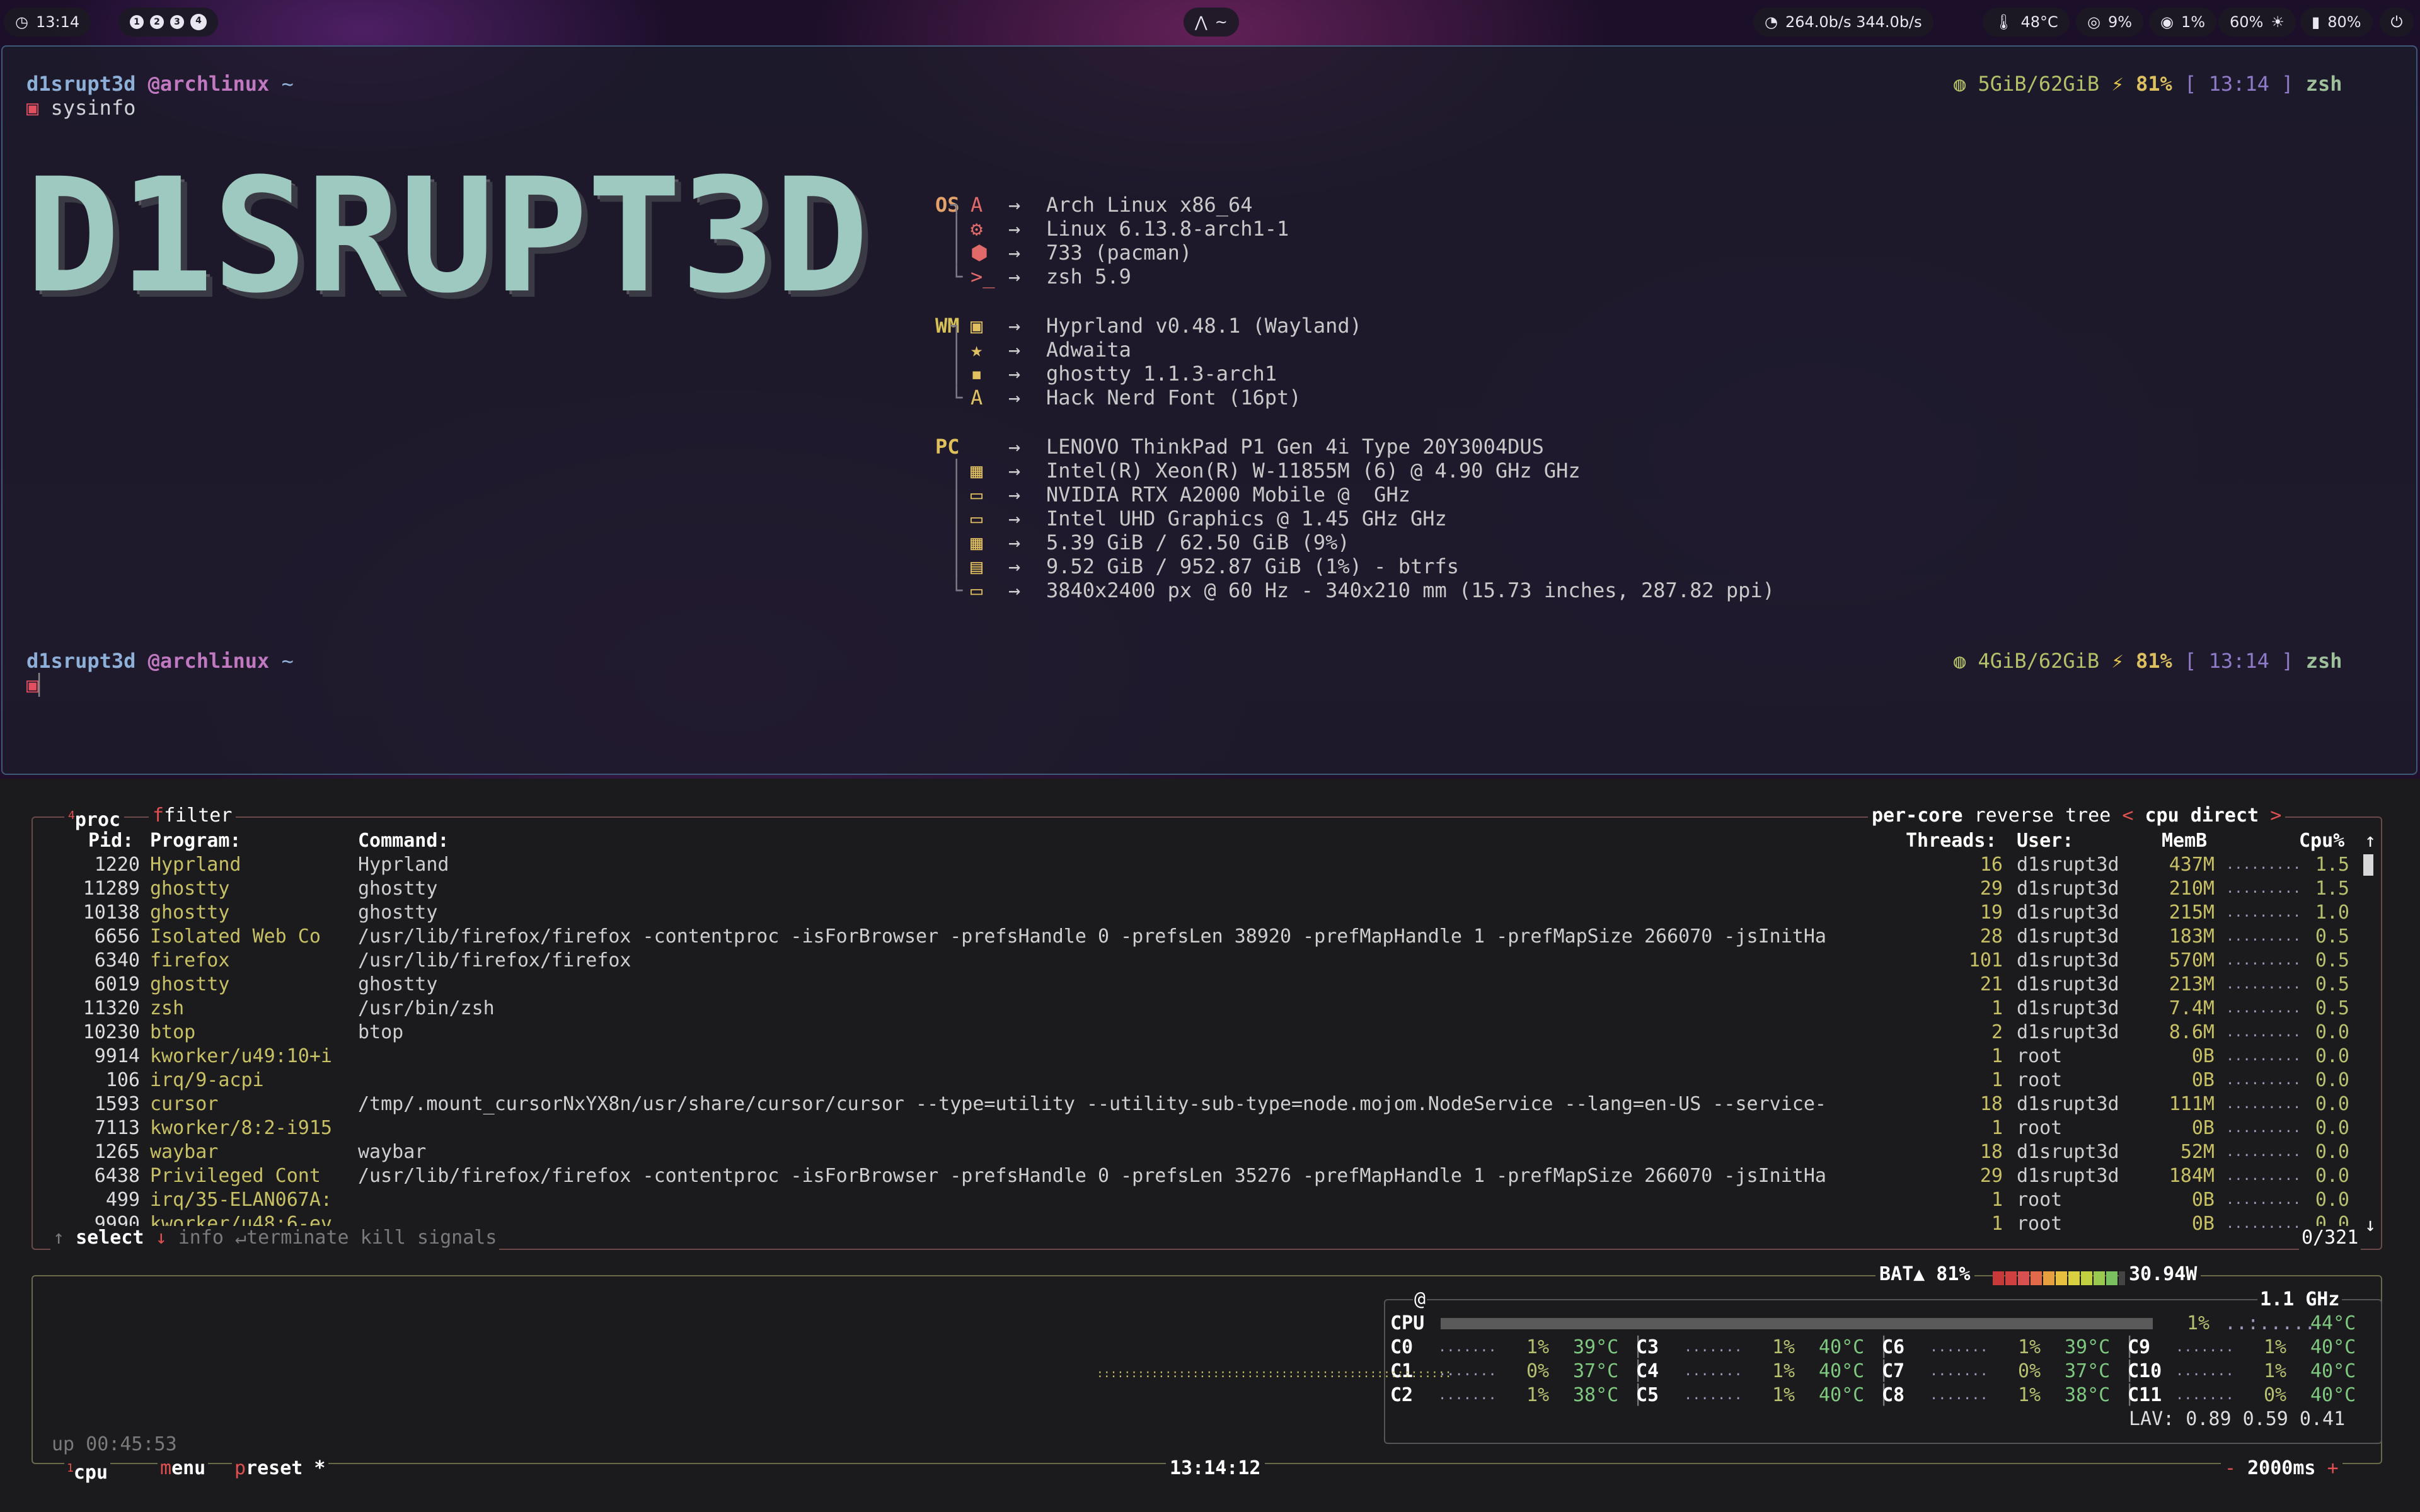 Image resolution: width=2420 pixels, height=1512 pixels. Describe the element at coordinates (2332, 960) in the screenshot. I see `process-cpu: 0.5` at that location.